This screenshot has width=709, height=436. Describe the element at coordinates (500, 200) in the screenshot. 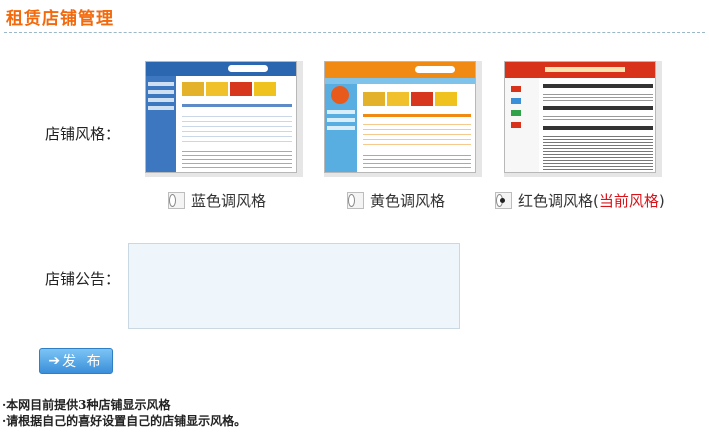

I see `red-radio` at that location.